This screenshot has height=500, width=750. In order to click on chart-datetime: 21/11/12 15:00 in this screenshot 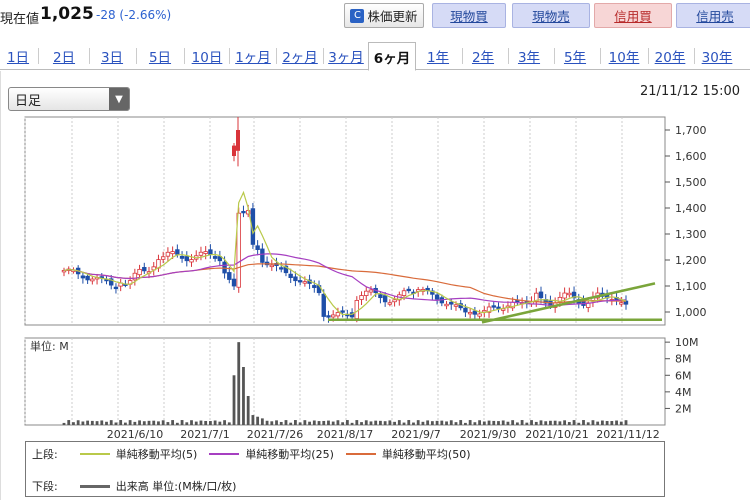, I will do `click(690, 91)`.